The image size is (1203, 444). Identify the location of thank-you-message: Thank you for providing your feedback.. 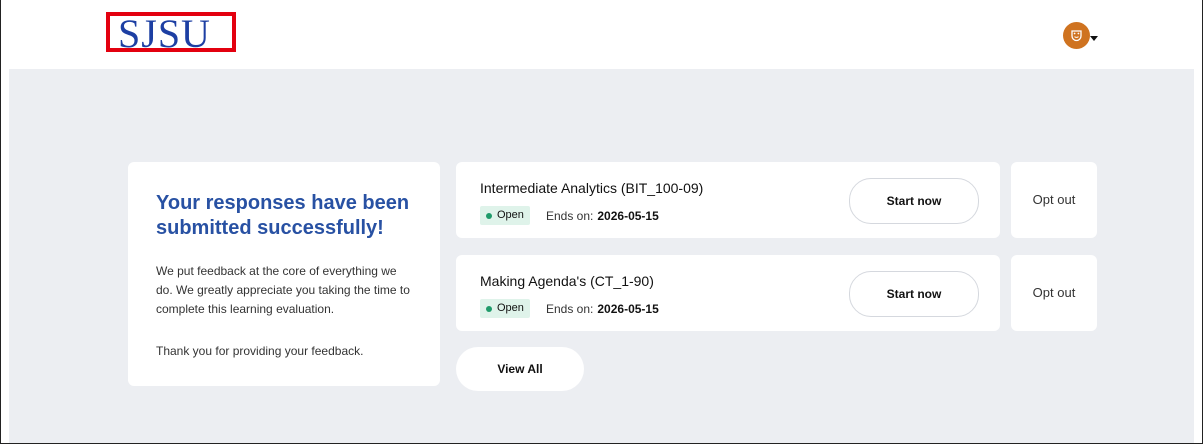
(260, 351).